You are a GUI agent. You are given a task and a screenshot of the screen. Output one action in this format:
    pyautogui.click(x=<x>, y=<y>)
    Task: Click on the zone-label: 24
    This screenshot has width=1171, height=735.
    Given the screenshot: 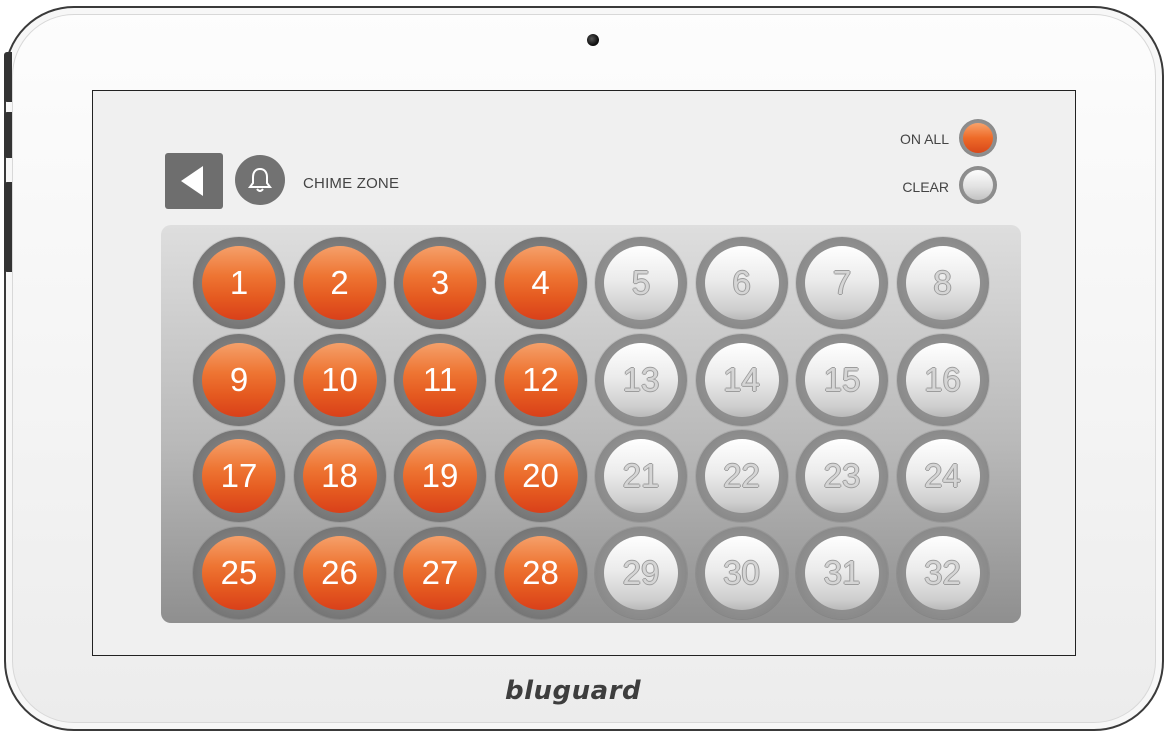 What is the action you would take?
    pyautogui.click(x=942, y=476)
    